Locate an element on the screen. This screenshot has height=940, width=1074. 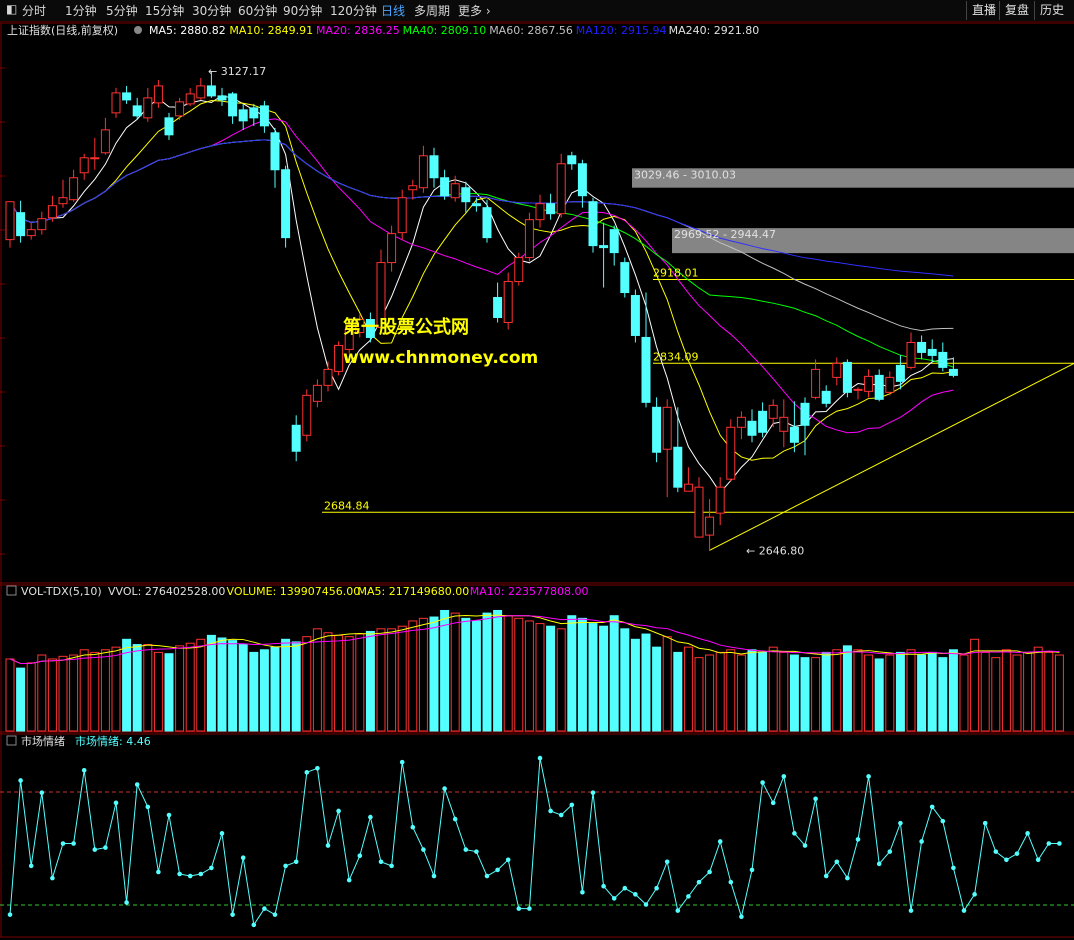
ma-legend: MA5: 2880.82 is located at coordinates (187, 30).